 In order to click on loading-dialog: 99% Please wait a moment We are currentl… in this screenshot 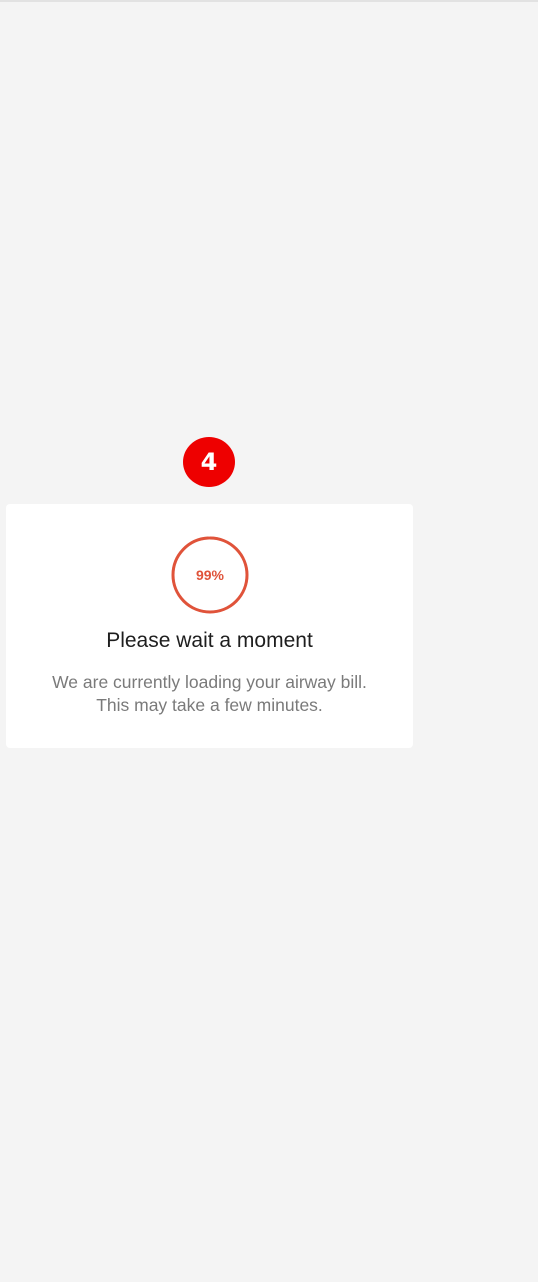, I will do `click(209, 626)`.